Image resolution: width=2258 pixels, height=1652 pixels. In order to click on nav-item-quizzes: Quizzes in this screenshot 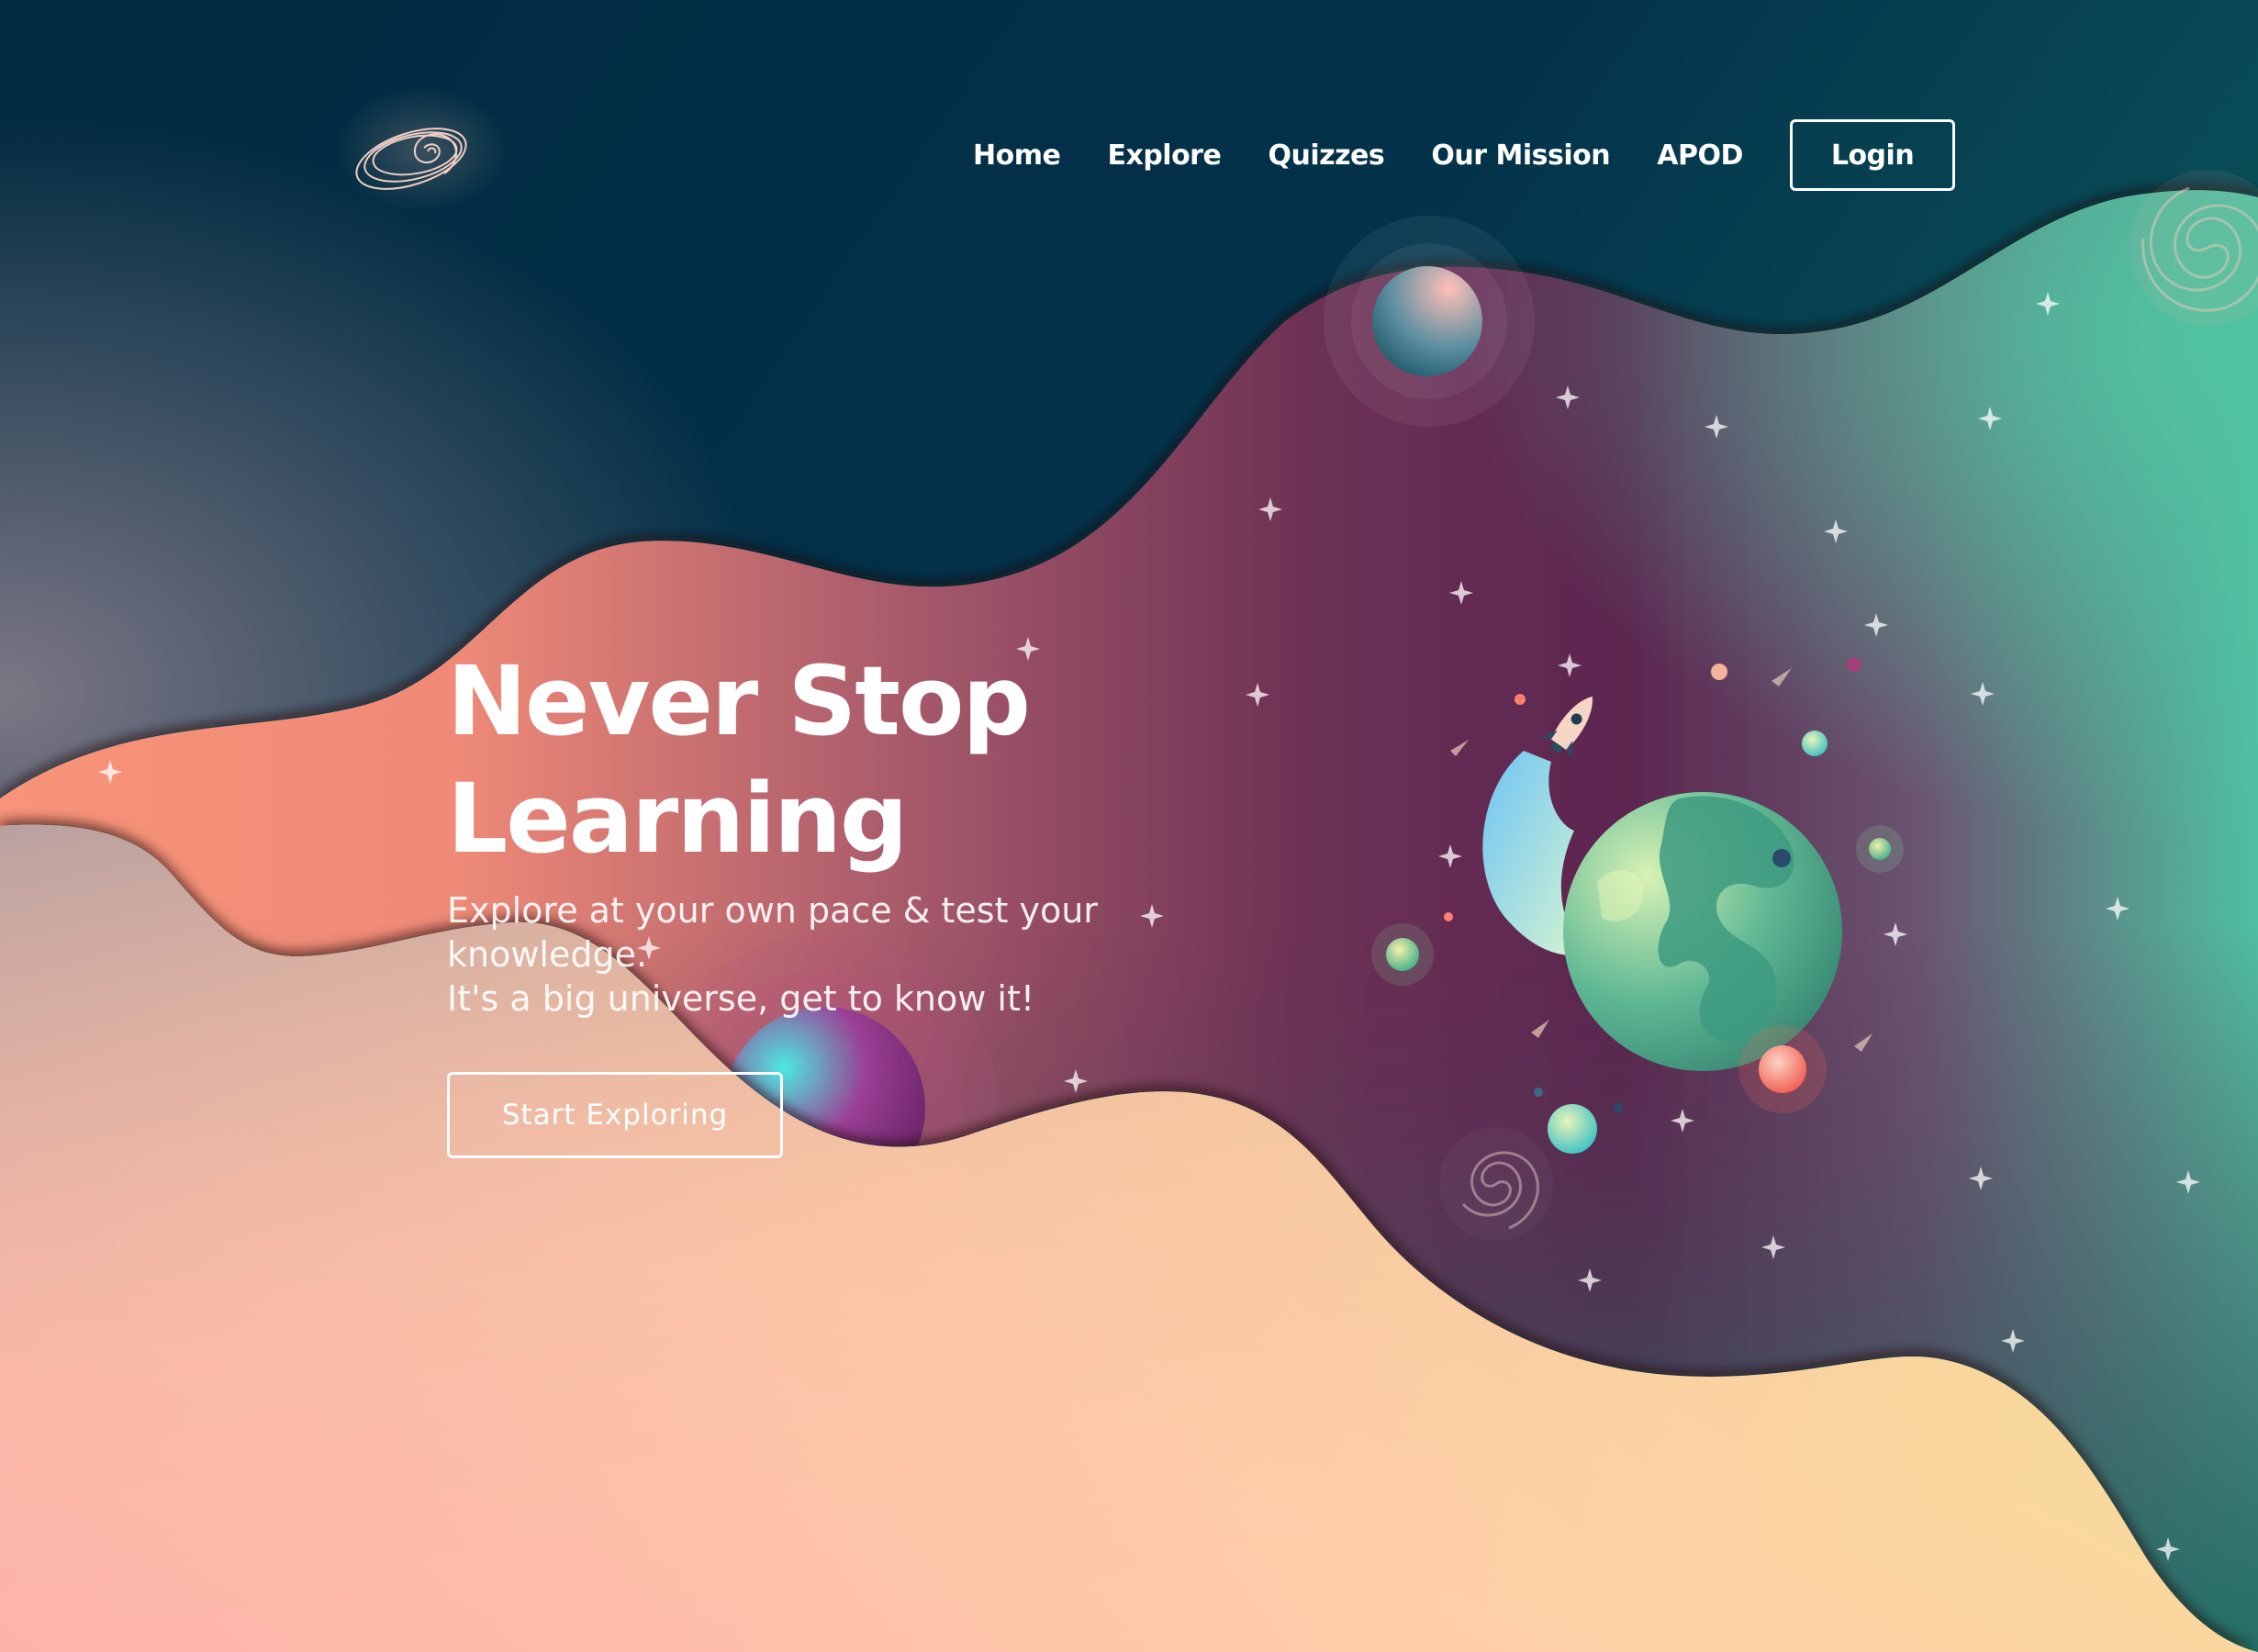, I will do `click(1326, 156)`.